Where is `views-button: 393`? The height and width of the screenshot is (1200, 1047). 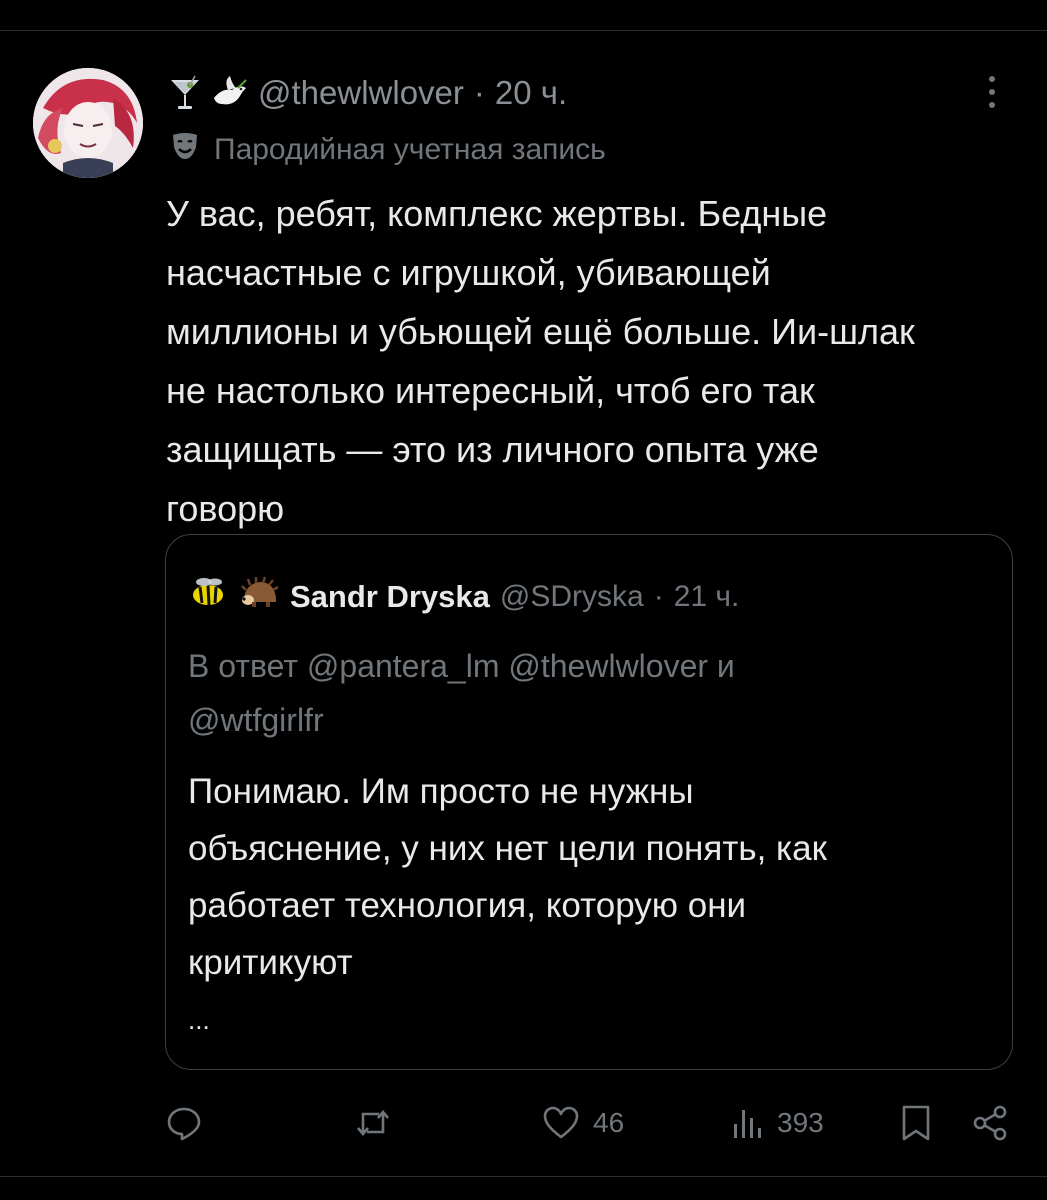 views-button: 393 is located at coordinates (777, 1123).